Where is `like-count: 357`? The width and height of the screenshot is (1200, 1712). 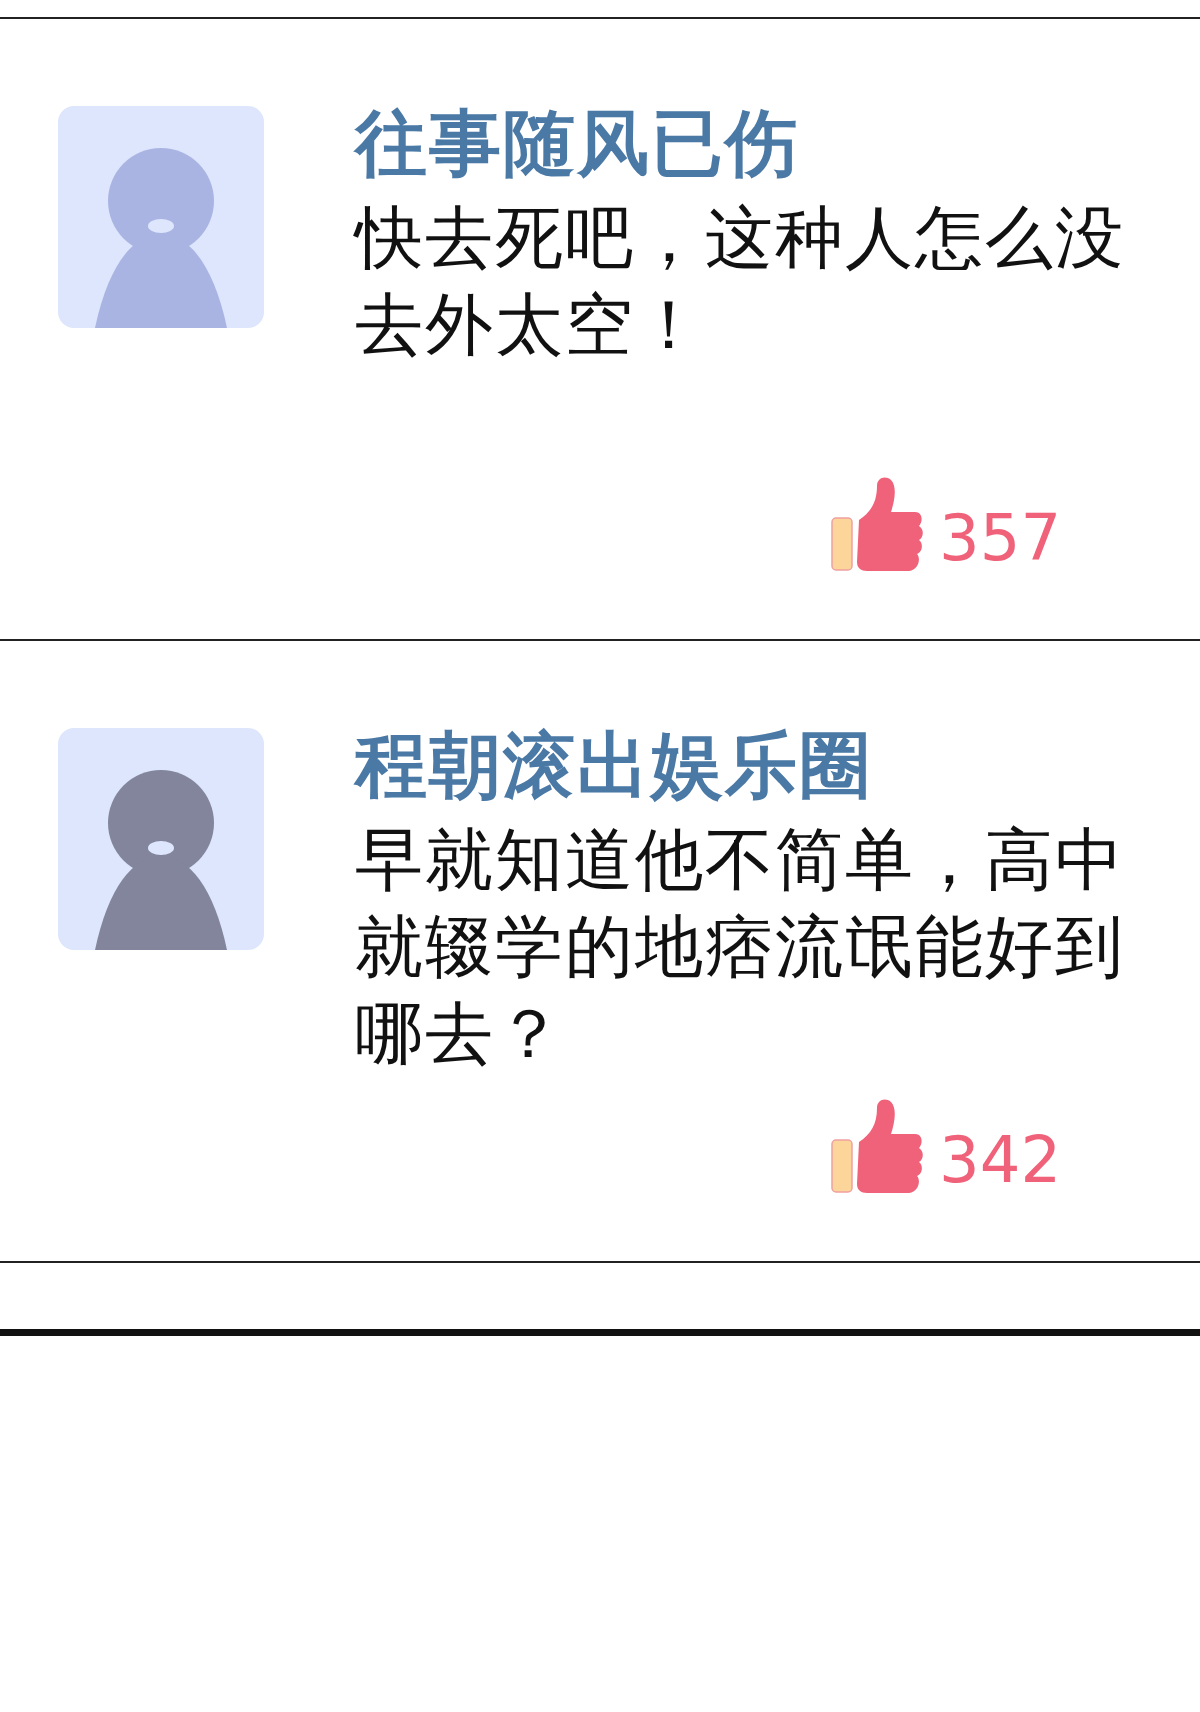
like-count: 357 is located at coordinates (1000, 538).